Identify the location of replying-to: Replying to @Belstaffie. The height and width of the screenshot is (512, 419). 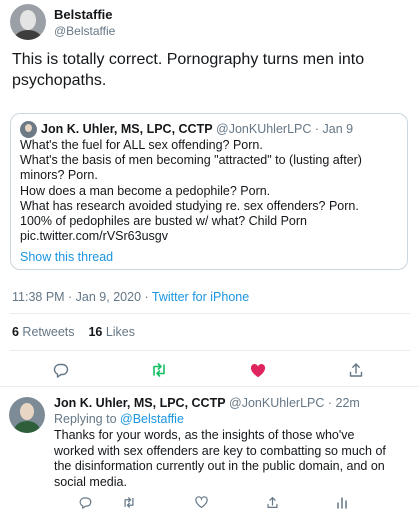
(119, 419).